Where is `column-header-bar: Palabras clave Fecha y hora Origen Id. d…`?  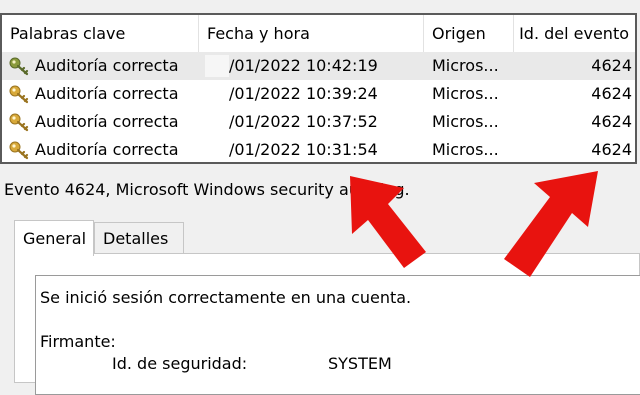 column-header-bar: Palabras clave Fecha y hora Origen Id. d… is located at coordinates (318, 33).